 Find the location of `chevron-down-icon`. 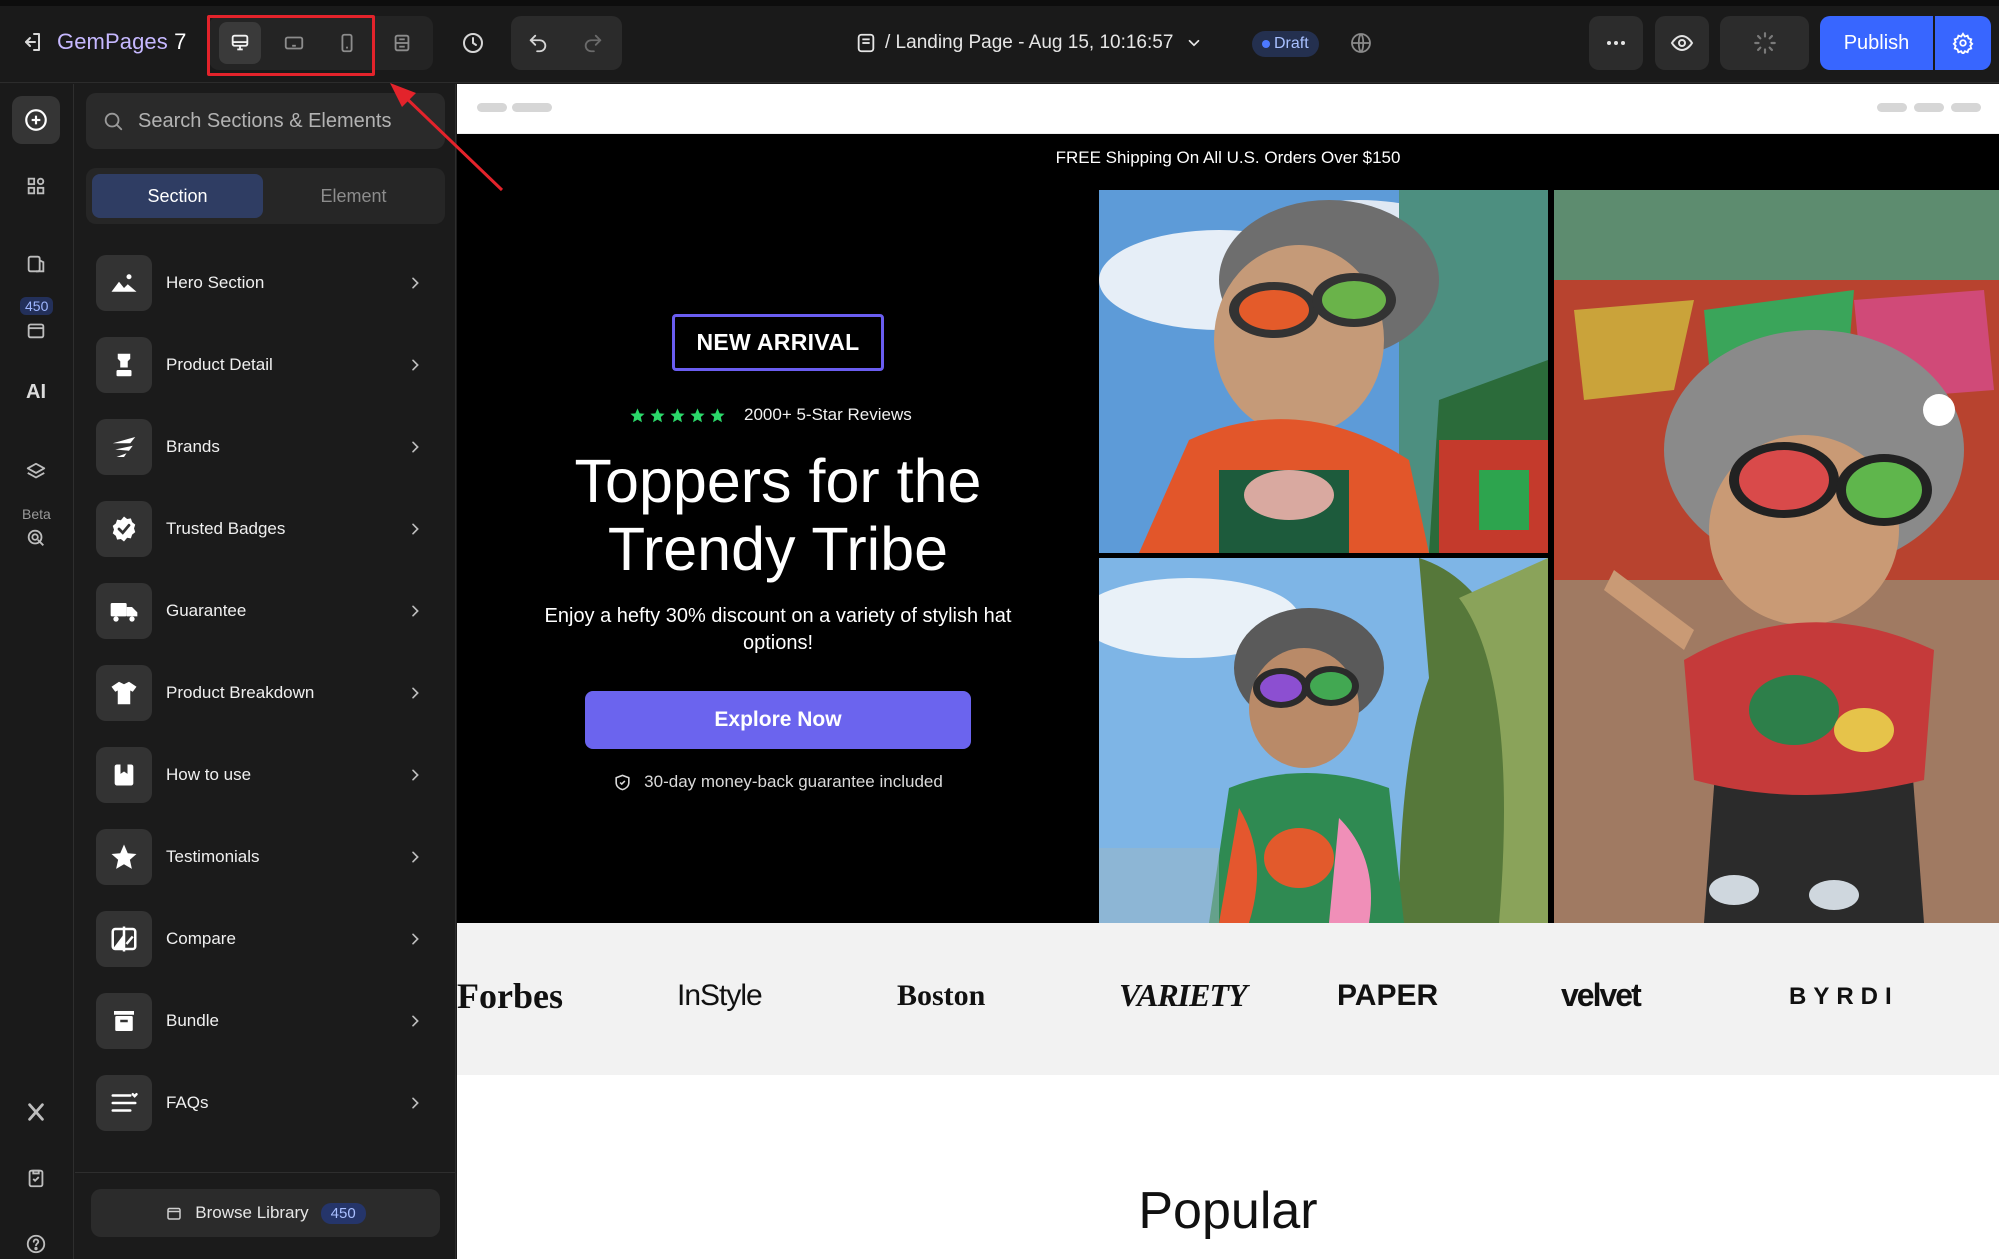

chevron-down-icon is located at coordinates (1194, 43).